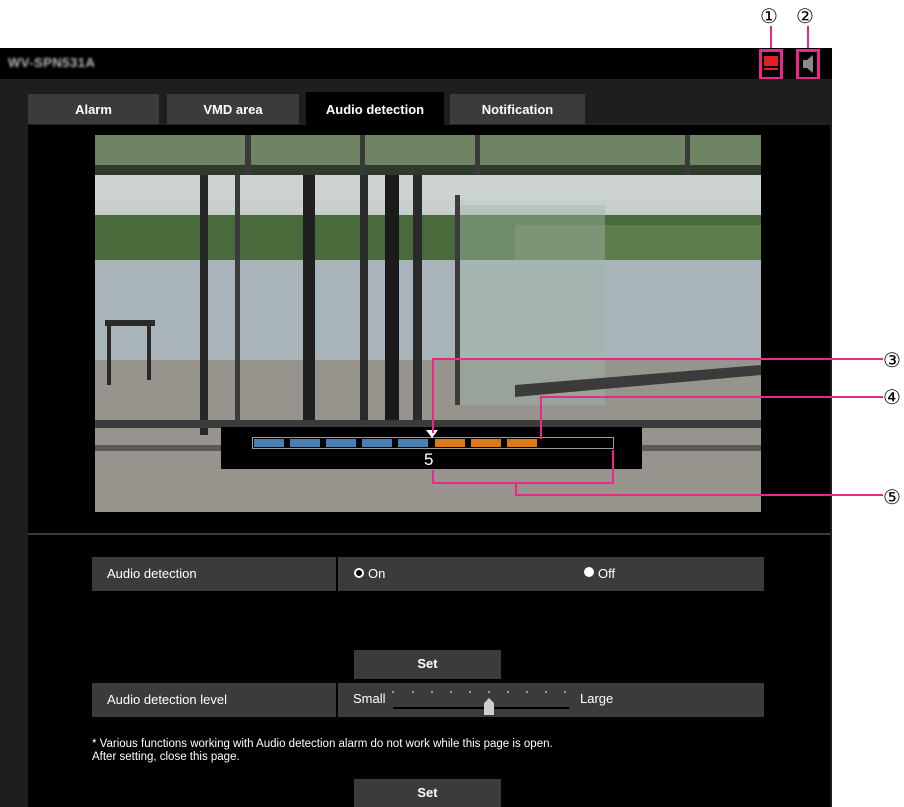 The image size is (904, 807). I want to click on audio-detection-off-radio, so click(589, 572).